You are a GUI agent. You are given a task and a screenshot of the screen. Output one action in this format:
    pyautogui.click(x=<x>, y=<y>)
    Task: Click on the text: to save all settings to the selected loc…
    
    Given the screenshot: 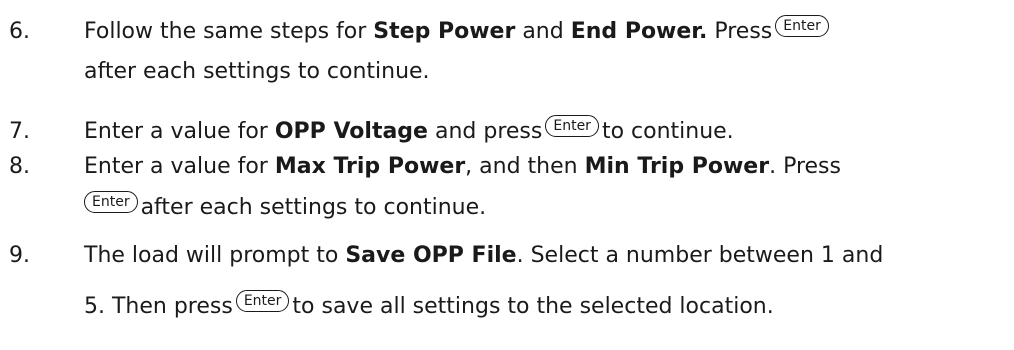 What is the action you would take?
    pyautogui.click(x=533, y=306)
    